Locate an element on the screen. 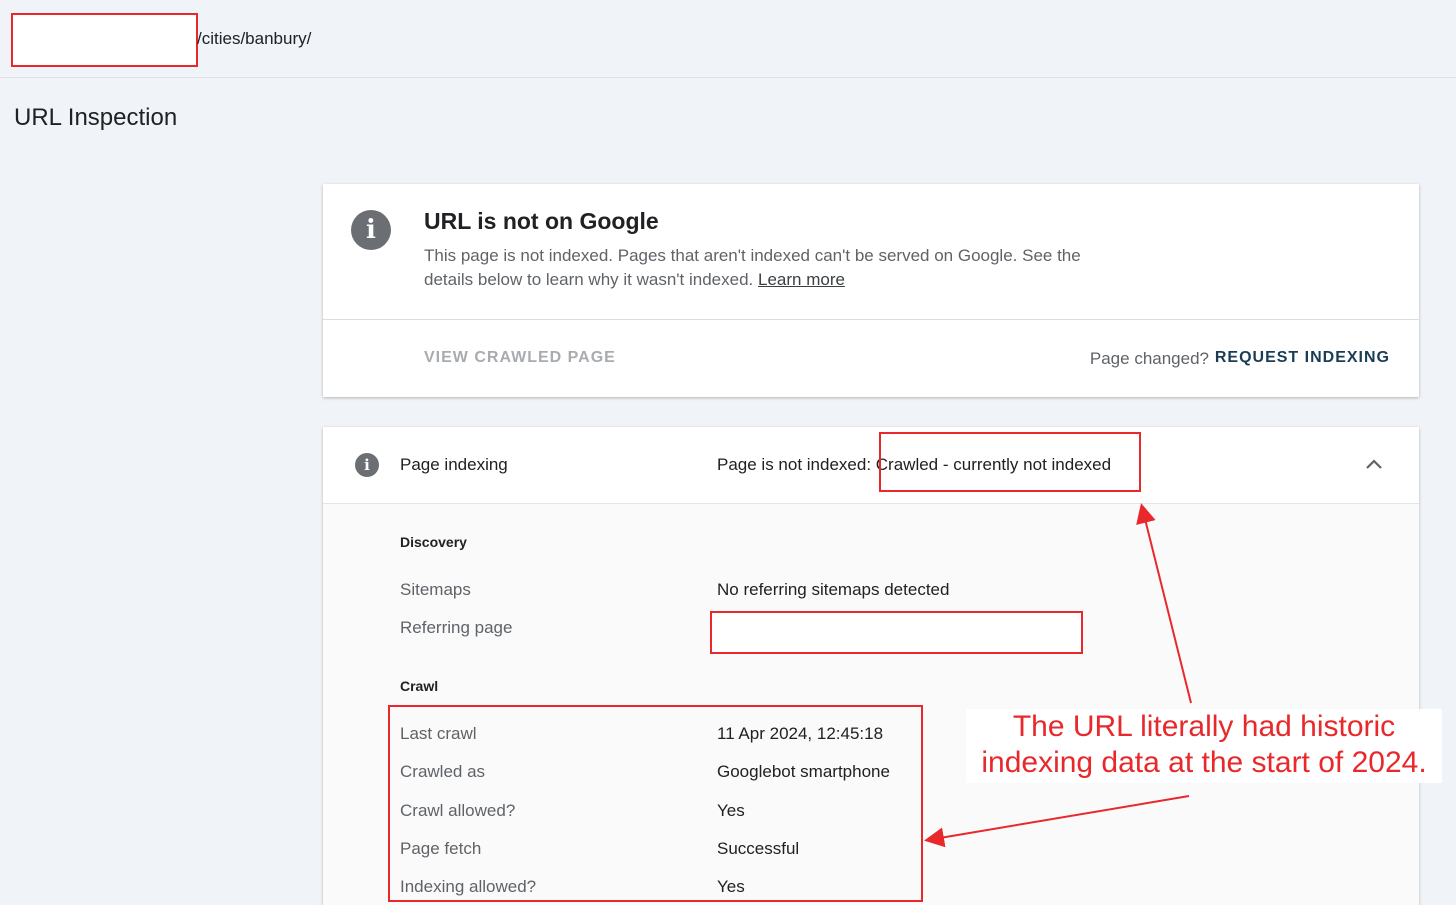  card-divider is located at coordinates (871, 319).